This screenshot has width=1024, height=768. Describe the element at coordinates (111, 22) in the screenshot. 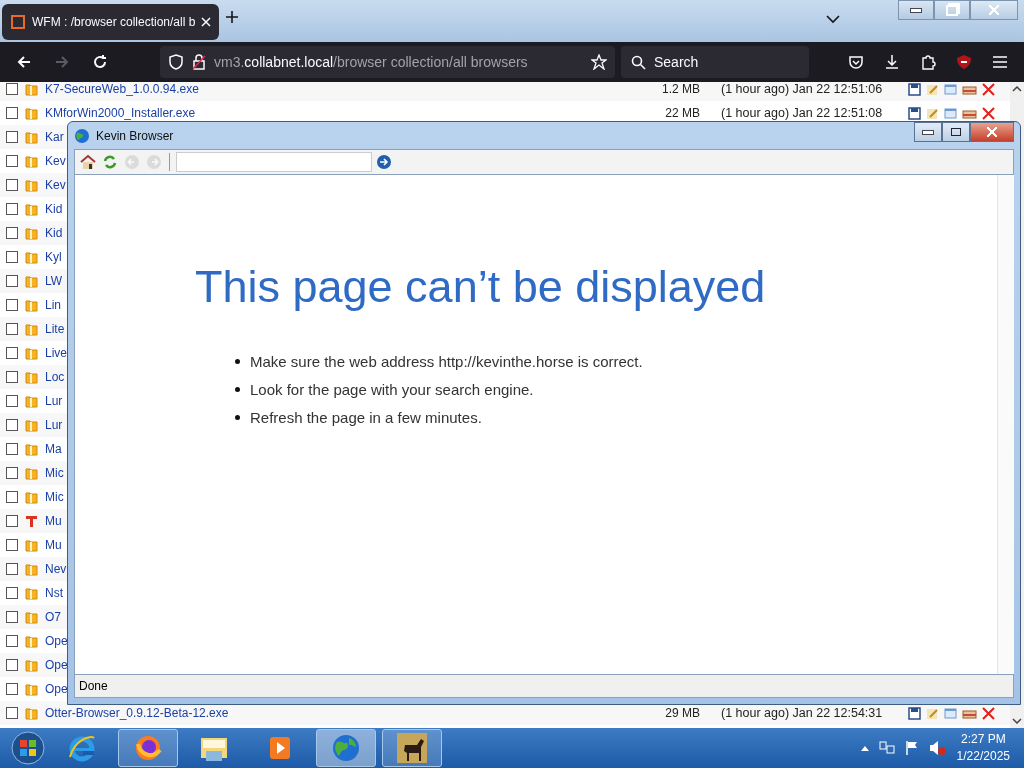

I see `browser-tab: WFM : /browser collection/all b` at that location.